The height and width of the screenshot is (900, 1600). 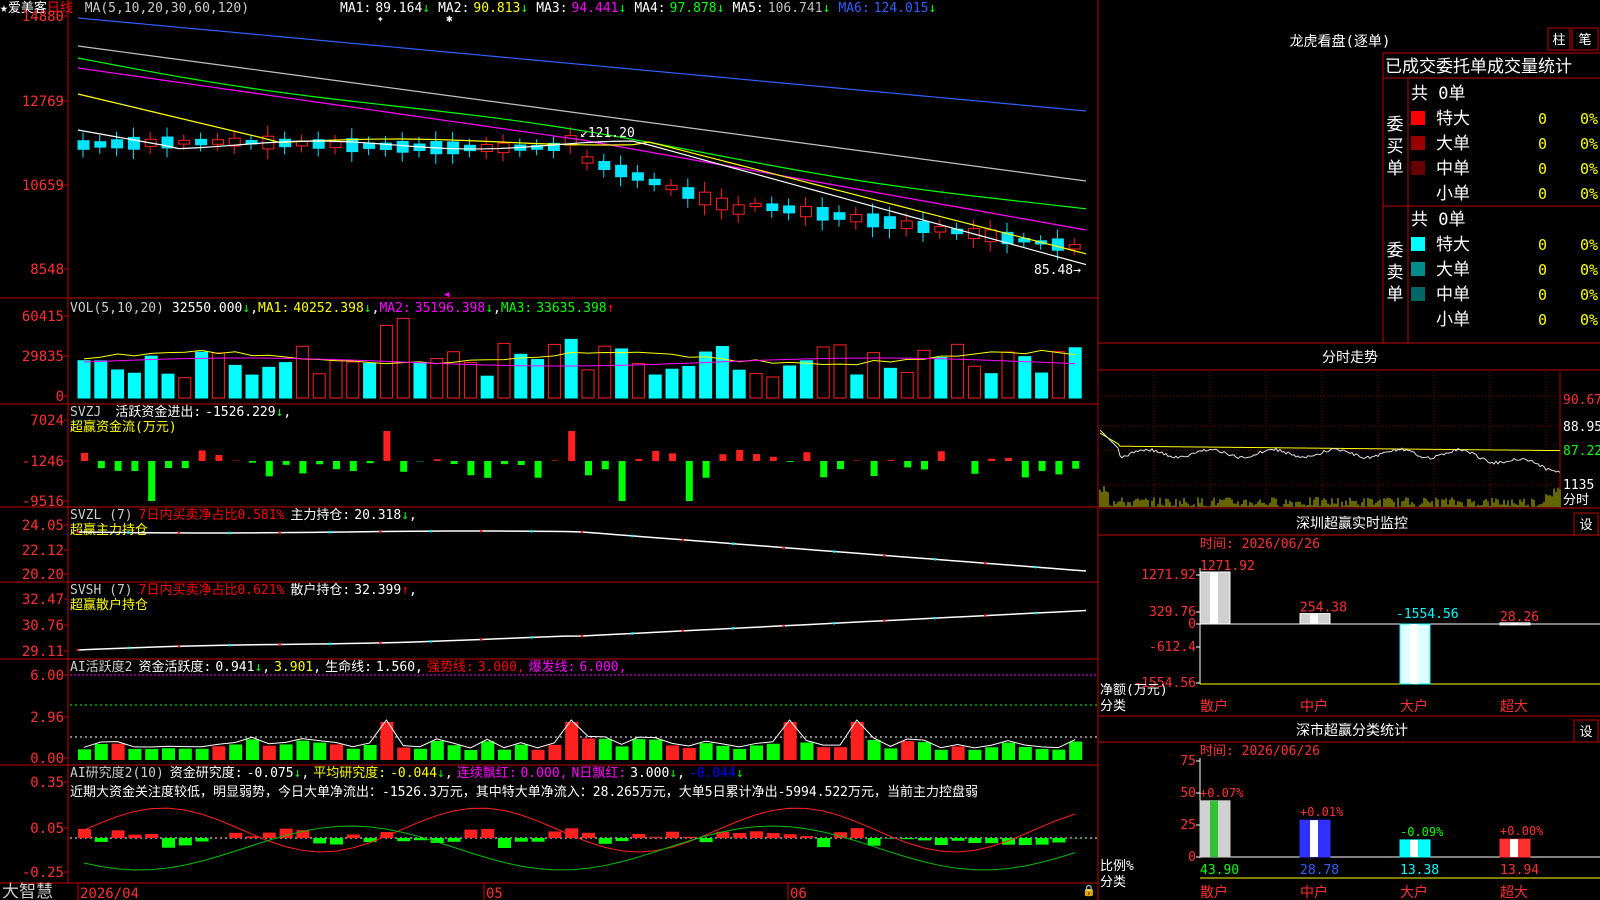 What do you see at coordinates (580, 466) in the screenshot?
I see `svzj-chart` at bounding box center [580, 466].